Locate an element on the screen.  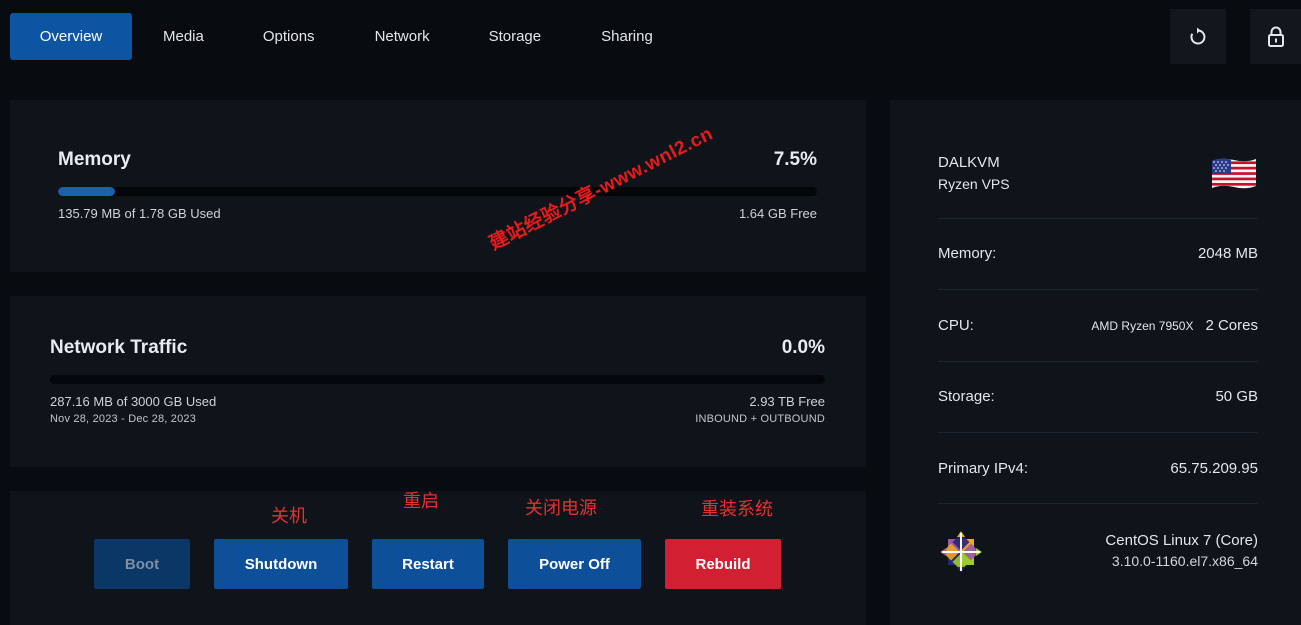
memory-label: Memory: is located at coordinates (967, 253).